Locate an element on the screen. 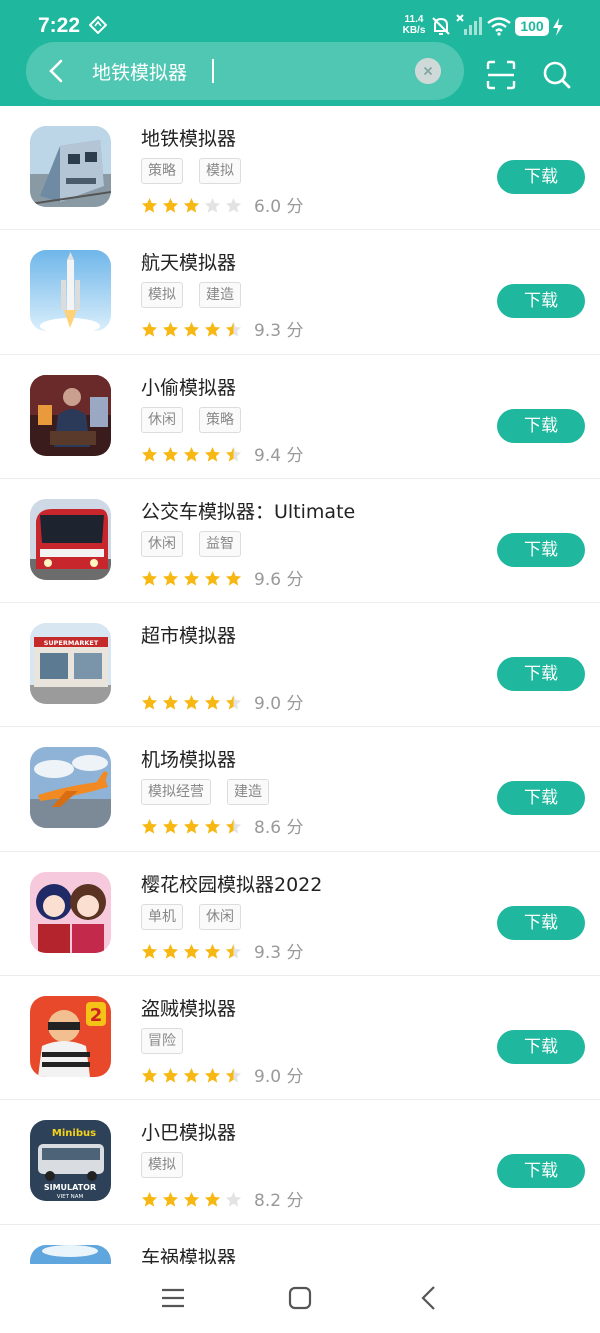 This screenshot has height=1333, width=600. supermarket-sign: SUPERMARKET is located at coordinates (71, 643).